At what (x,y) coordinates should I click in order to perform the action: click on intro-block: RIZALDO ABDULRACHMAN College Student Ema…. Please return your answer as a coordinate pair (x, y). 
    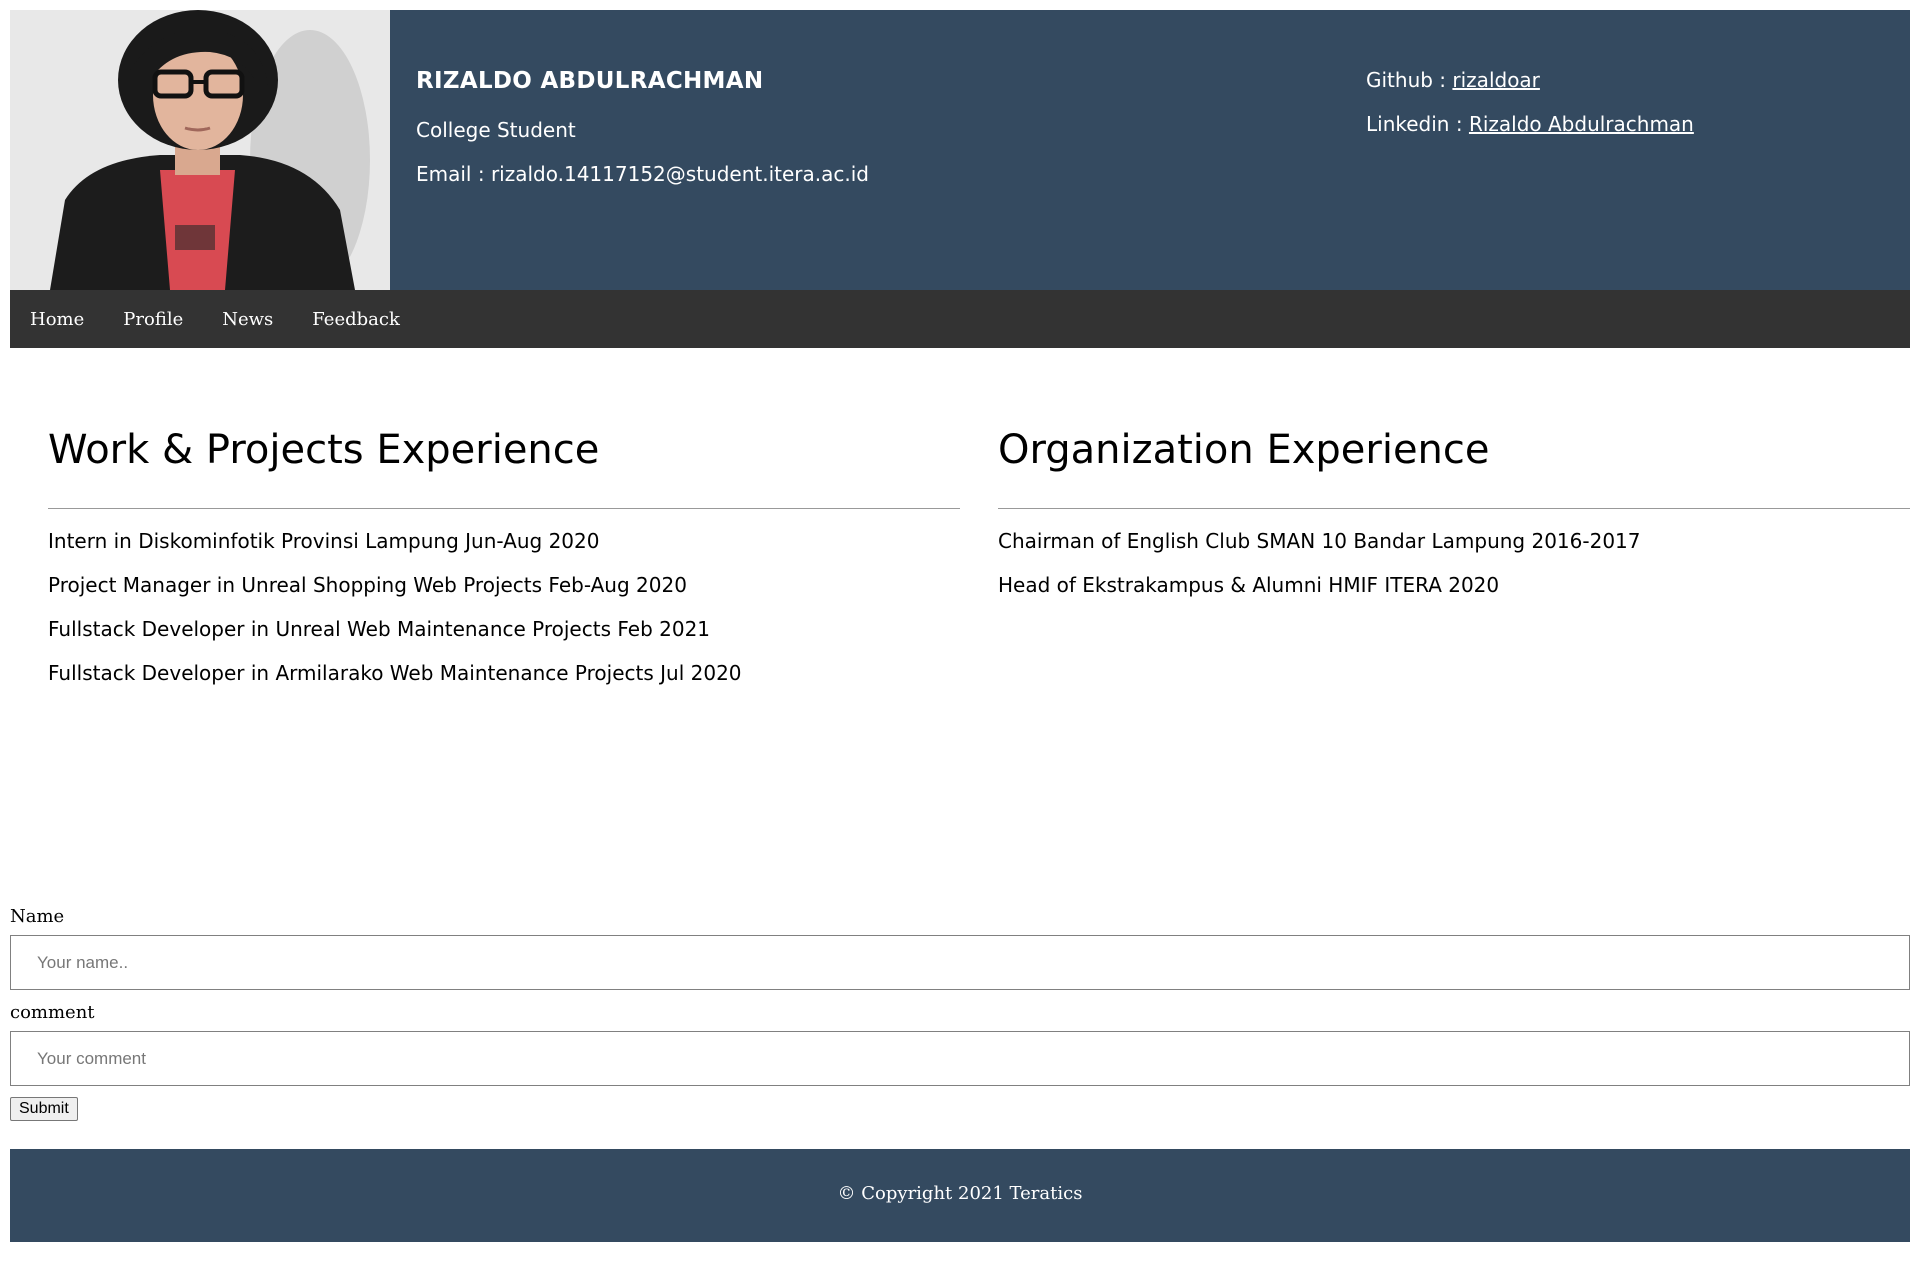
    Looking at the image, I should click on (878, 150).